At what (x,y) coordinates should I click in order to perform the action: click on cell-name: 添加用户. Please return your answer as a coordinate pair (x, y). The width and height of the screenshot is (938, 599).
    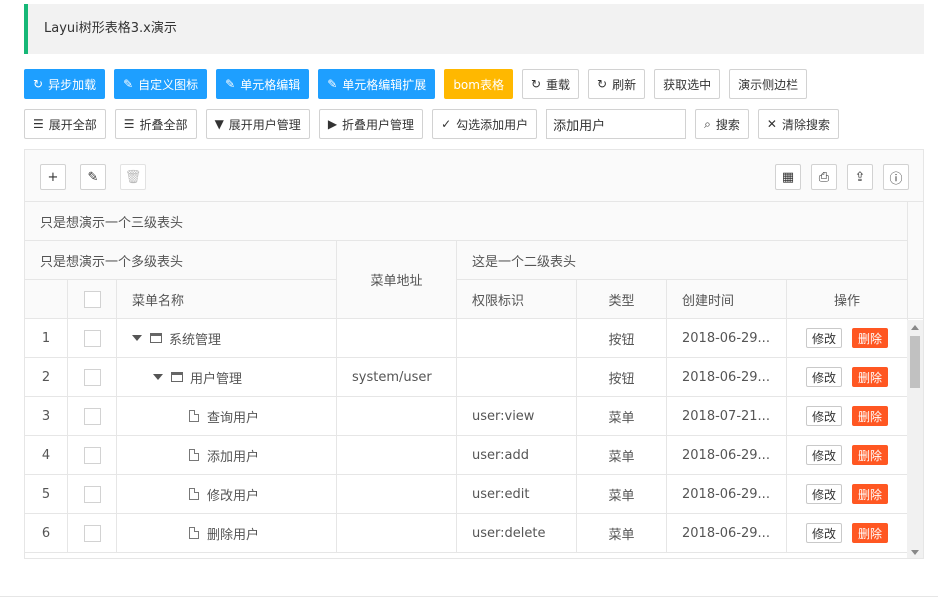
    Looking at the image, I should click on (227, 455).